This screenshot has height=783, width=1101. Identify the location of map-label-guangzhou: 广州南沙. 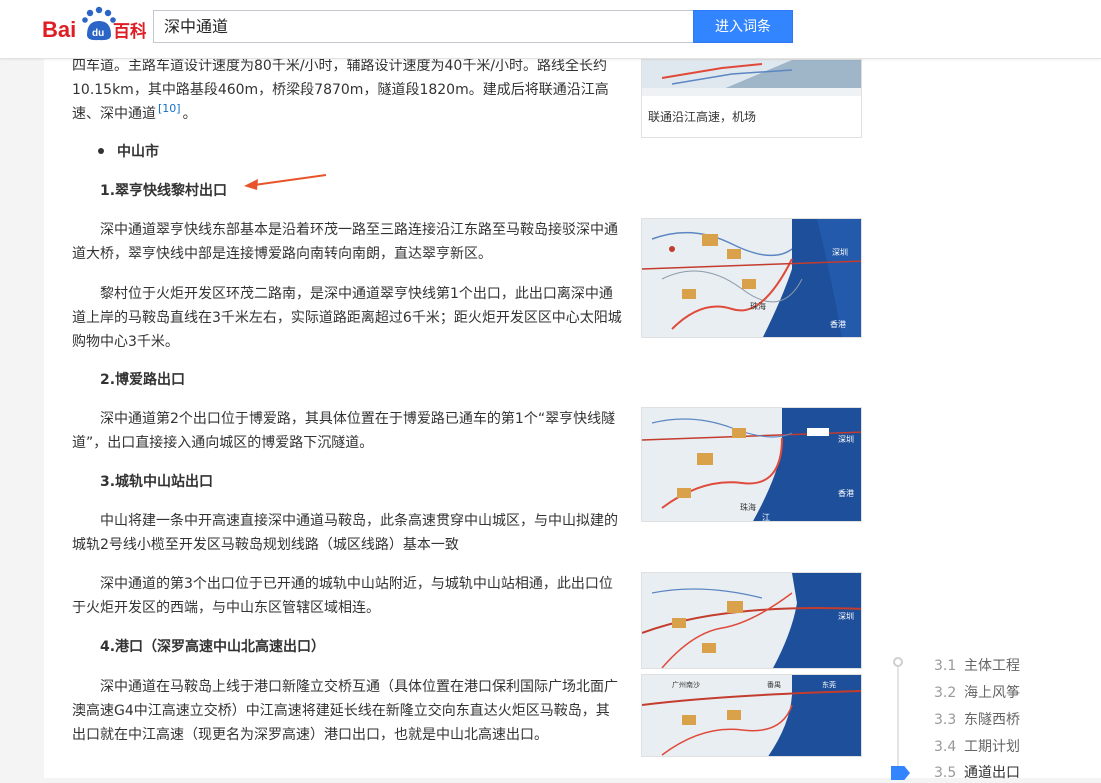
(686, 684).